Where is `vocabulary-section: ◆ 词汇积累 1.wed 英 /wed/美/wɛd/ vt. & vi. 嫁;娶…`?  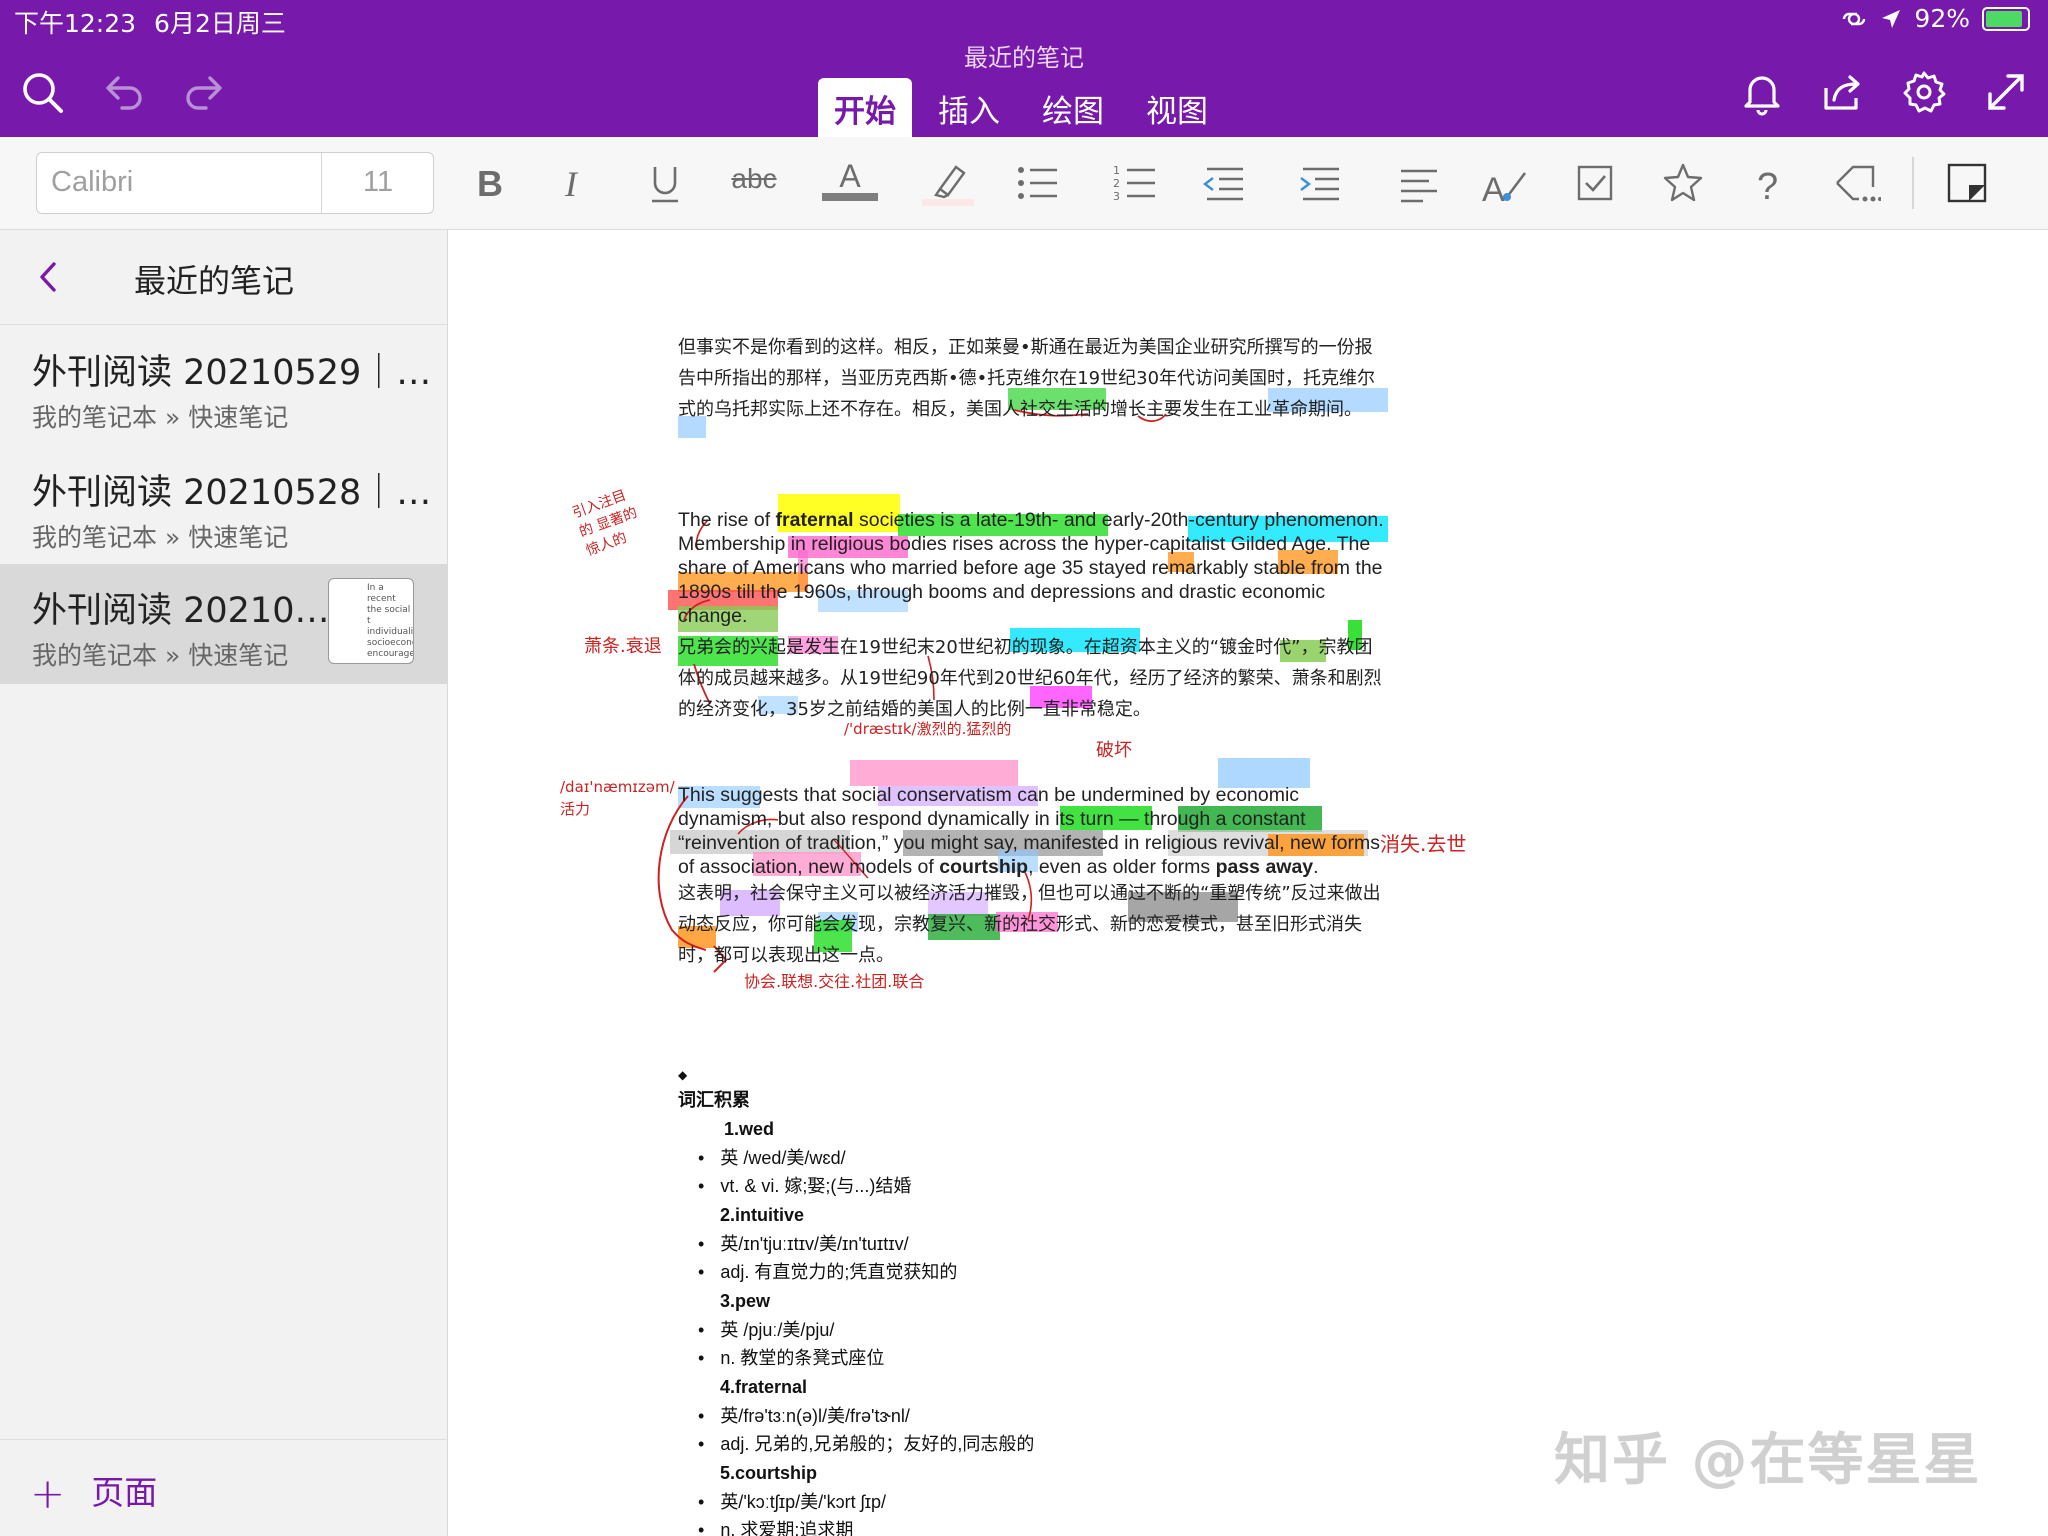
vocabulary-section: ◆ 词汇积累 1.wed 英 /wed/美/wɛd/ vt. & vi. 嫁;娶… is located at coordinates (1028, 1302).